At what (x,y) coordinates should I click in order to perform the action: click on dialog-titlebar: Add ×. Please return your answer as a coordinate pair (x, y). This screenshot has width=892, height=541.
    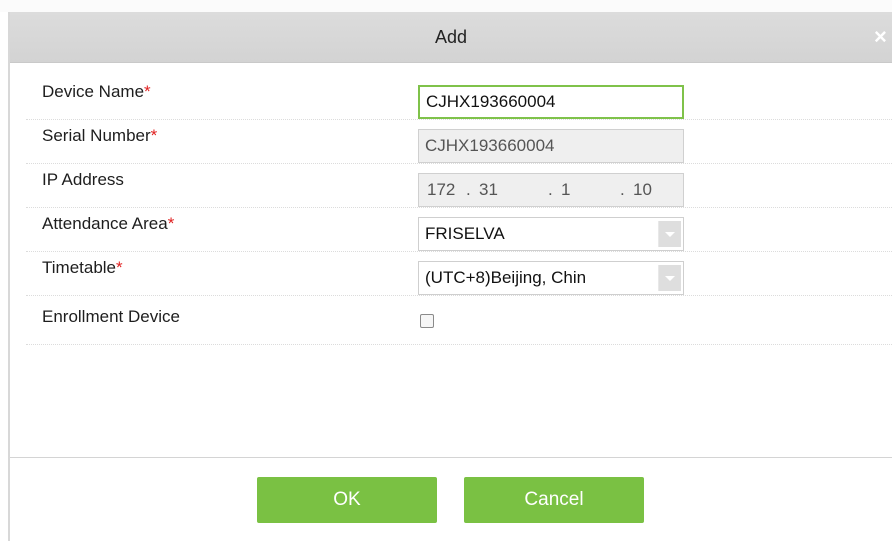
    Looking at the image, I should click on (451, 37).